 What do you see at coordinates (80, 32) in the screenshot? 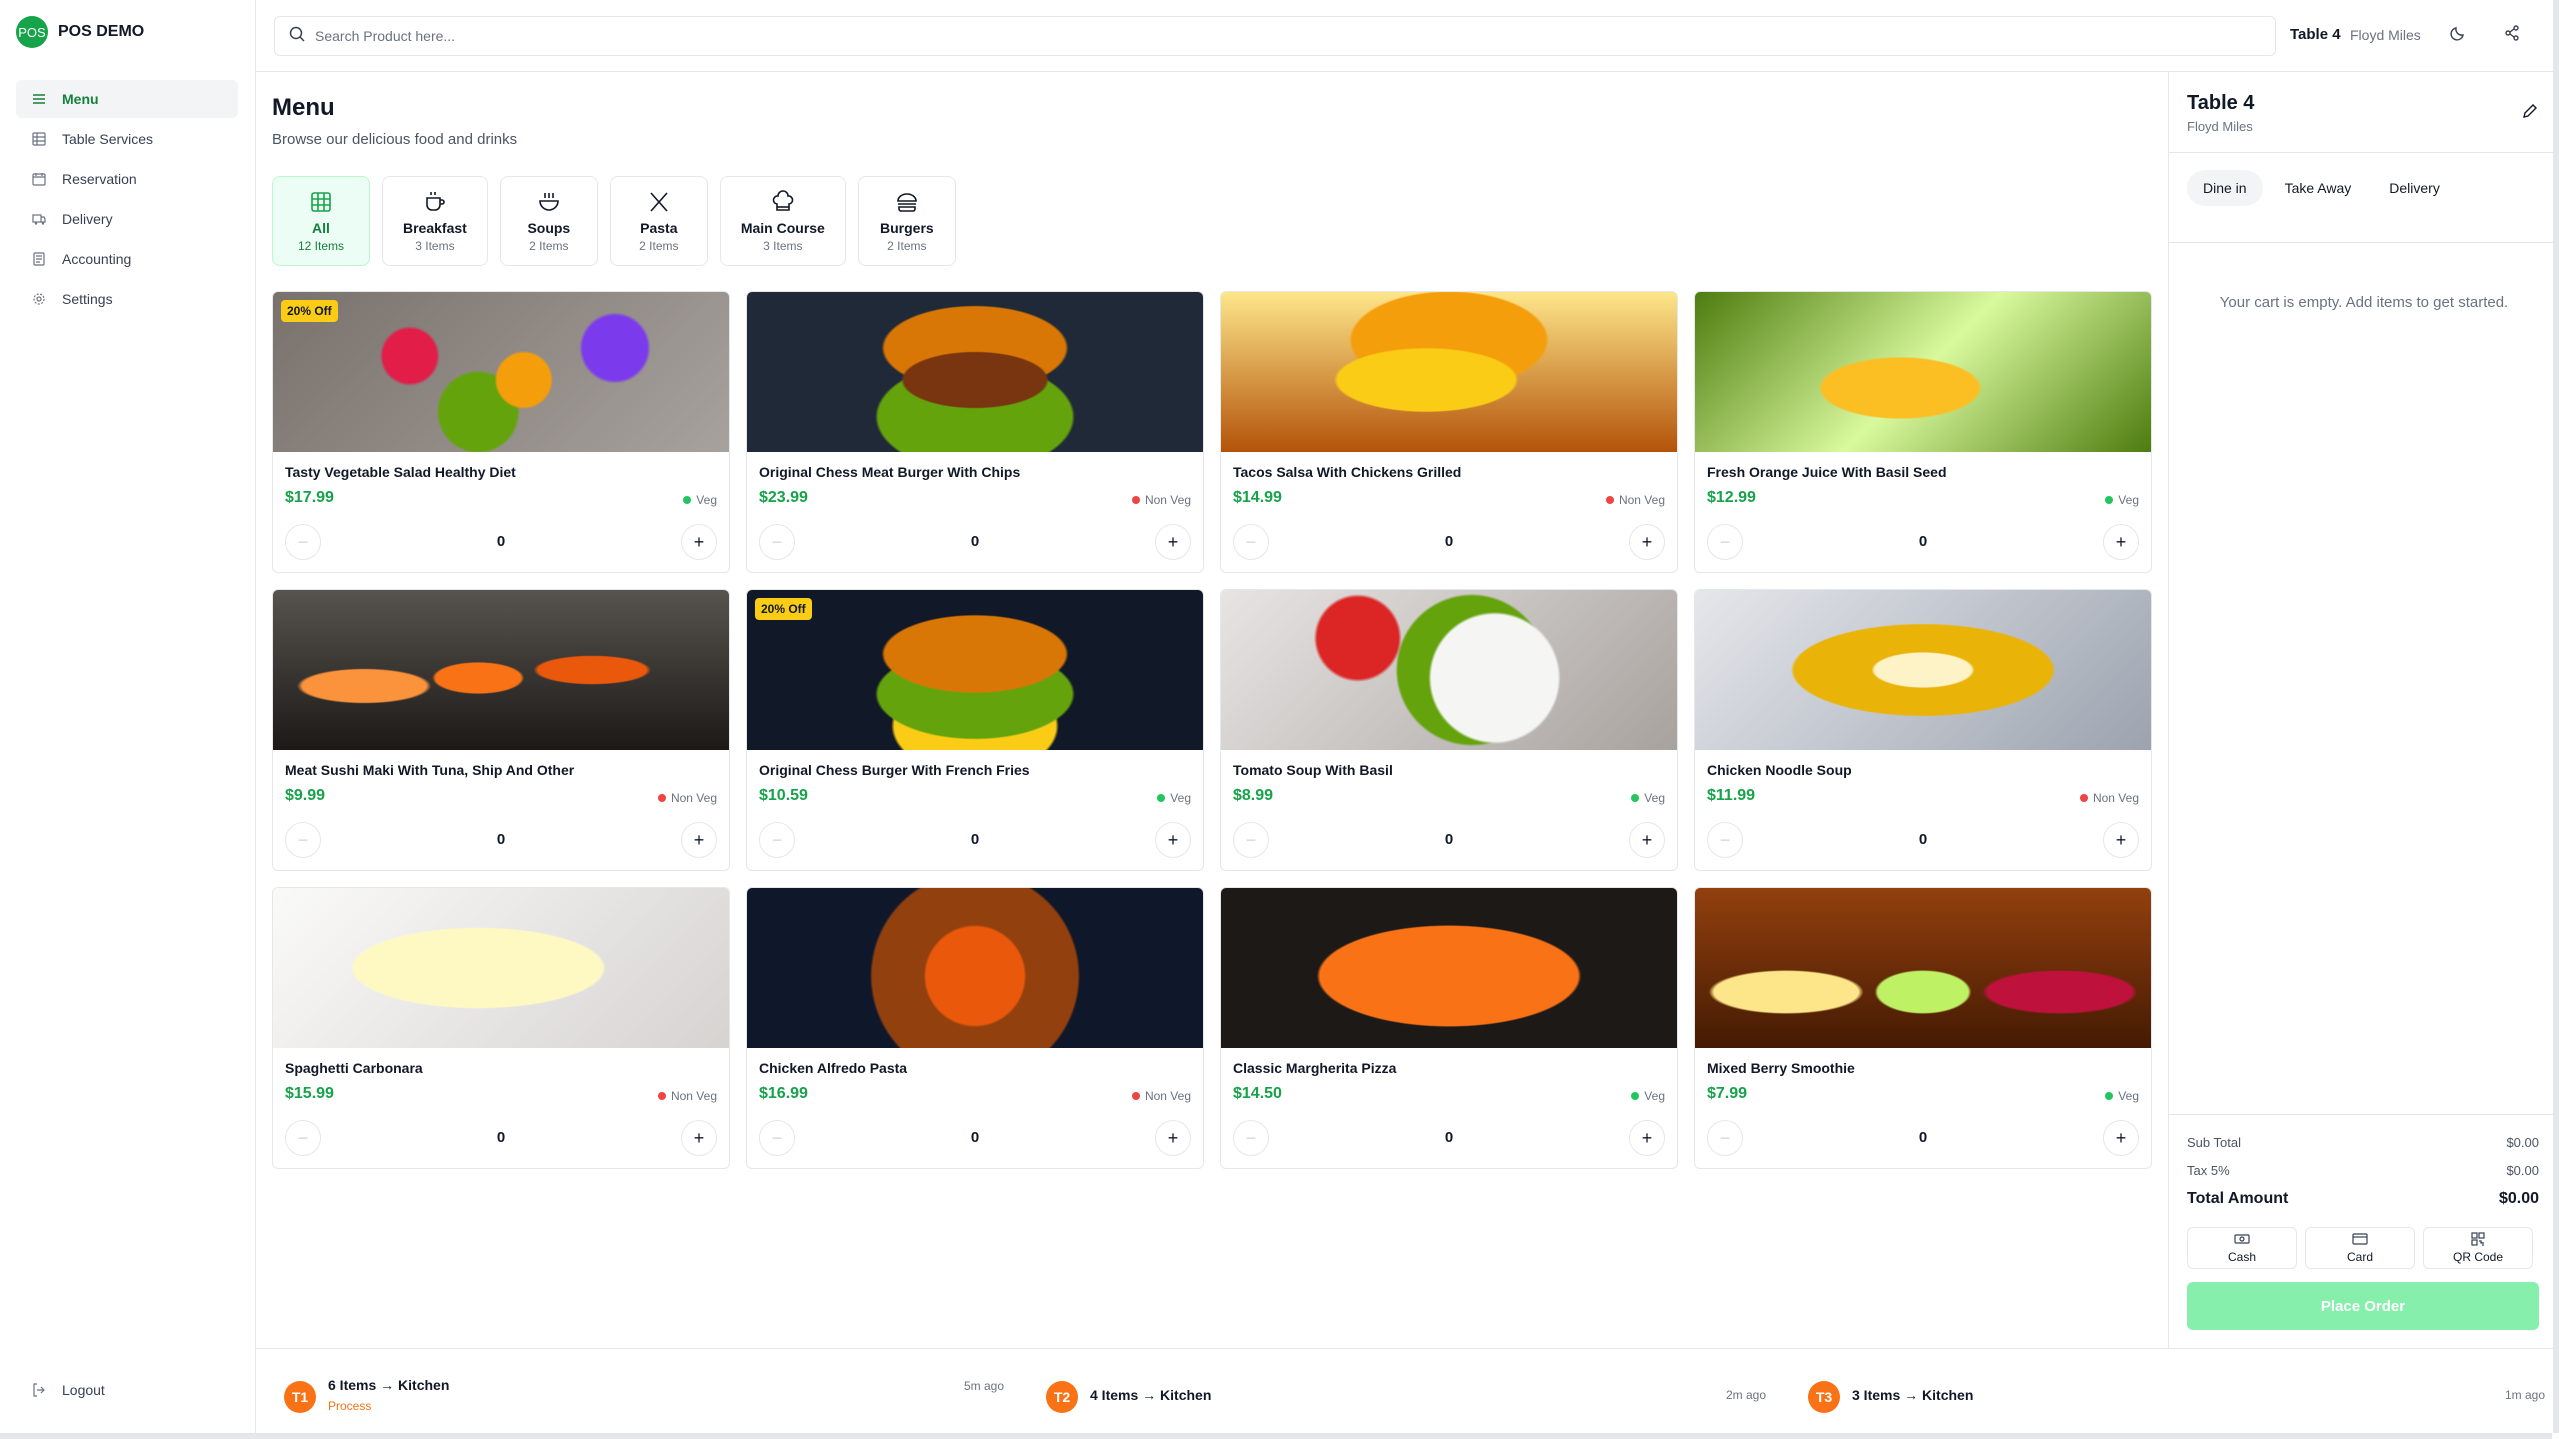
I see `brand: POS POS DEMO` at bounding box center [80, 32].